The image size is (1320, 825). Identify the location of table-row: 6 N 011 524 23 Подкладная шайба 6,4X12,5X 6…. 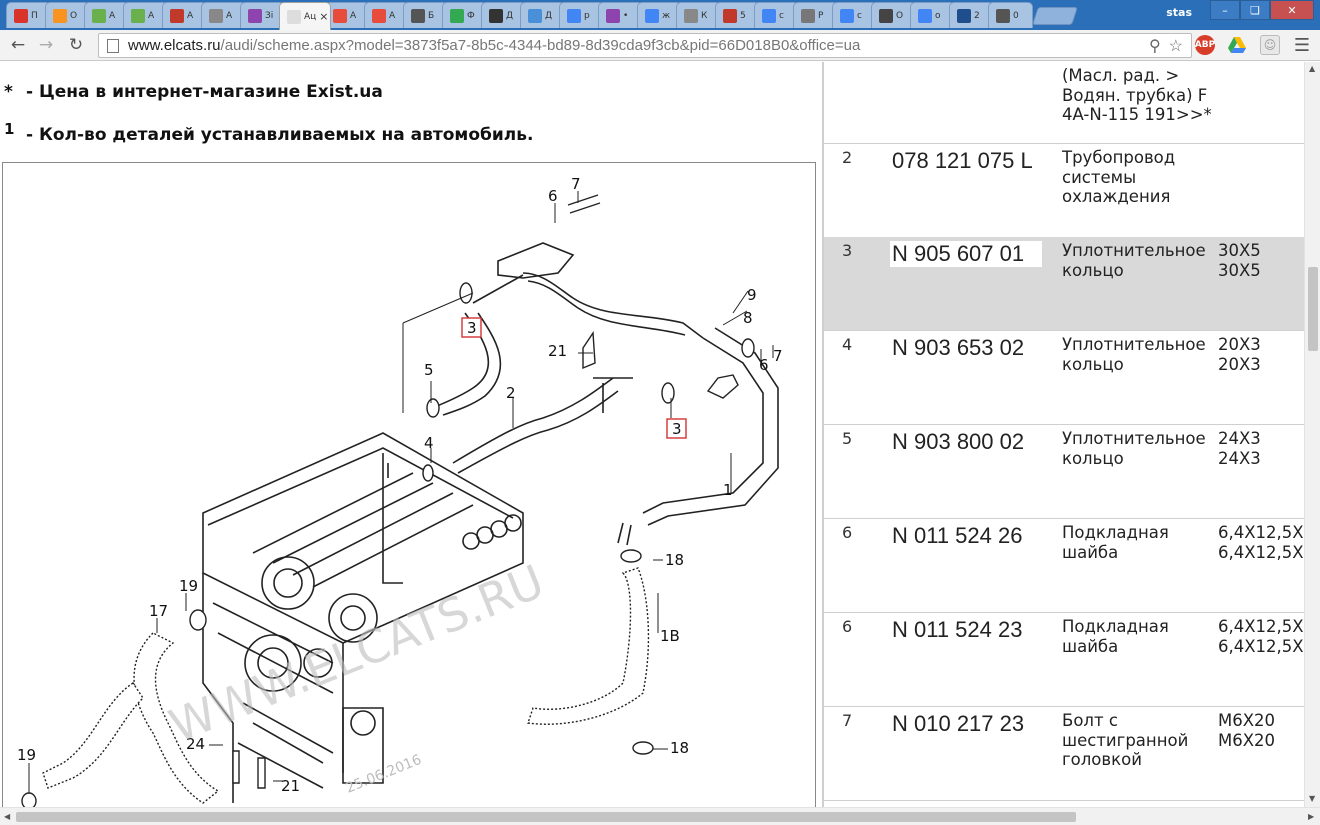
(1064, 660).